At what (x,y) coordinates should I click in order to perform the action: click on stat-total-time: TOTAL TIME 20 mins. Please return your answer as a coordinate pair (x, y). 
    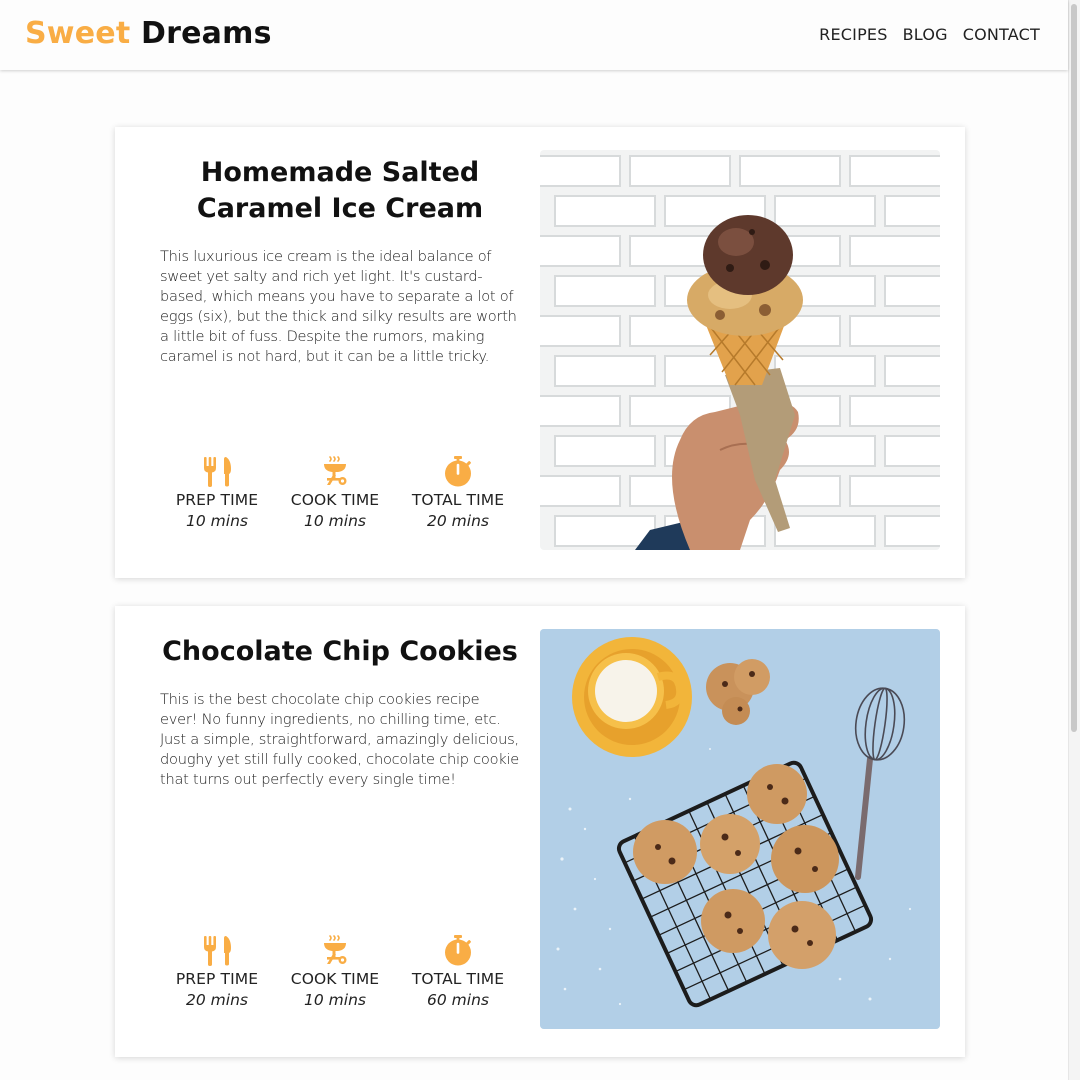
    Looking at the image, I should click on (458, 492).